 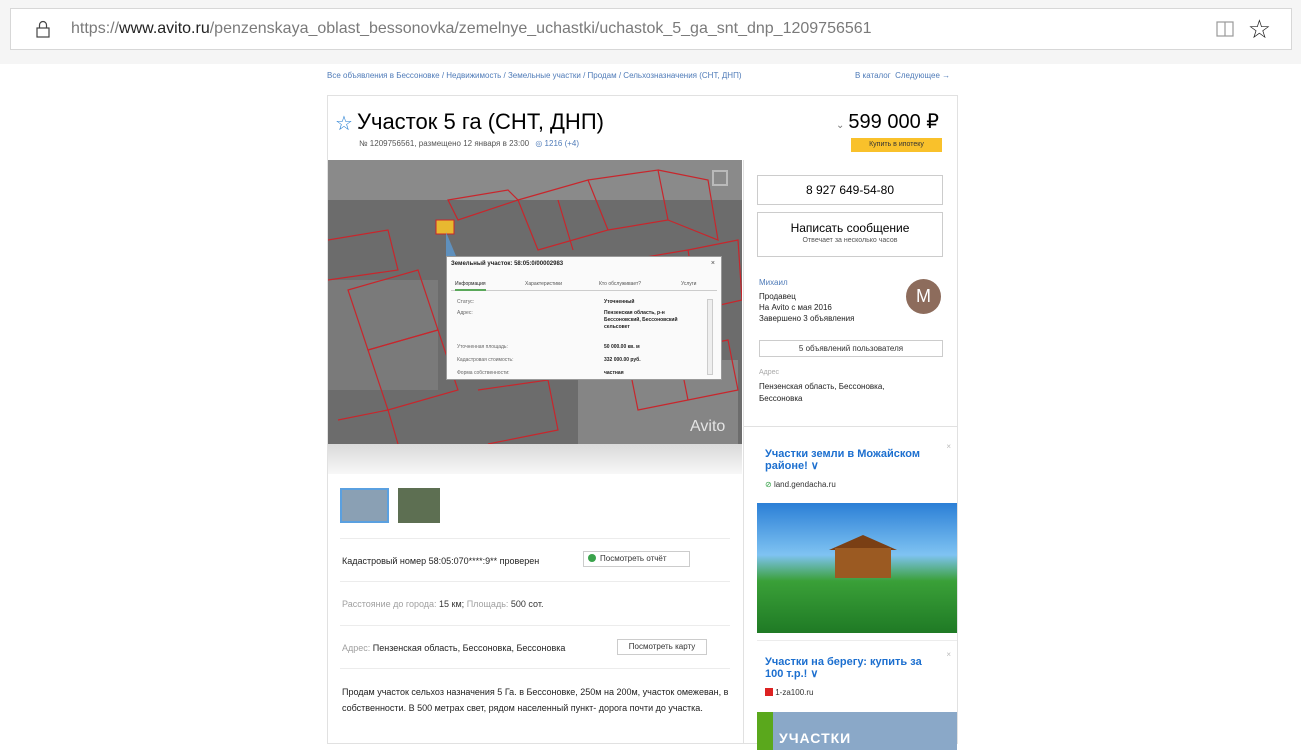 I want to click on ad-divider, so click(x=857, y=640).